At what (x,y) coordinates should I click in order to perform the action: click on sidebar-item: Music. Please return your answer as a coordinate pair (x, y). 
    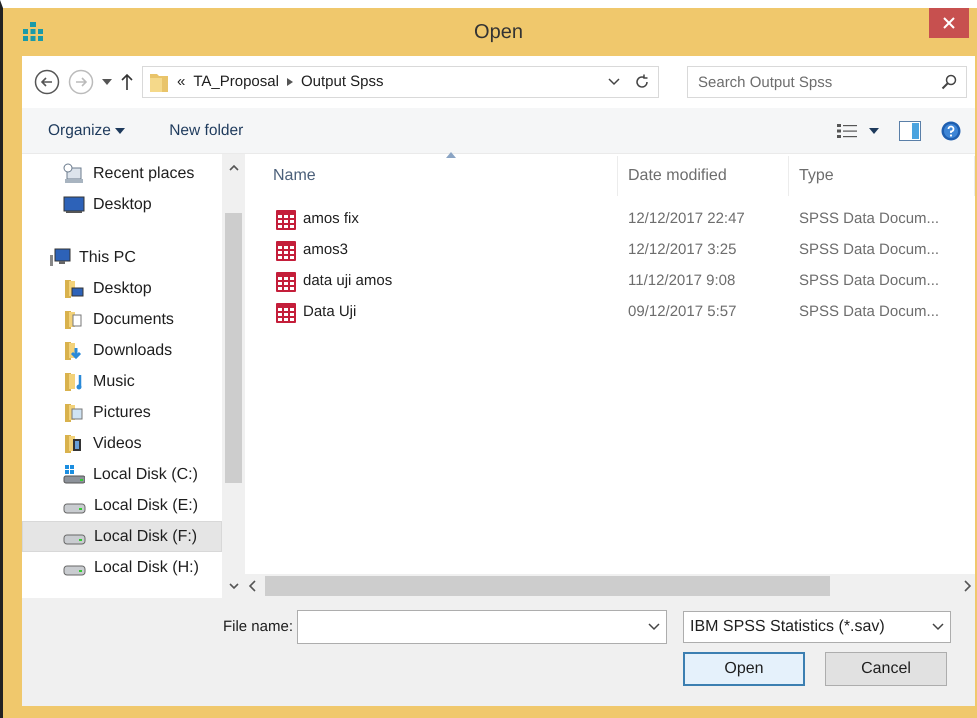
    Looking at the image, I should click on (122, 381).